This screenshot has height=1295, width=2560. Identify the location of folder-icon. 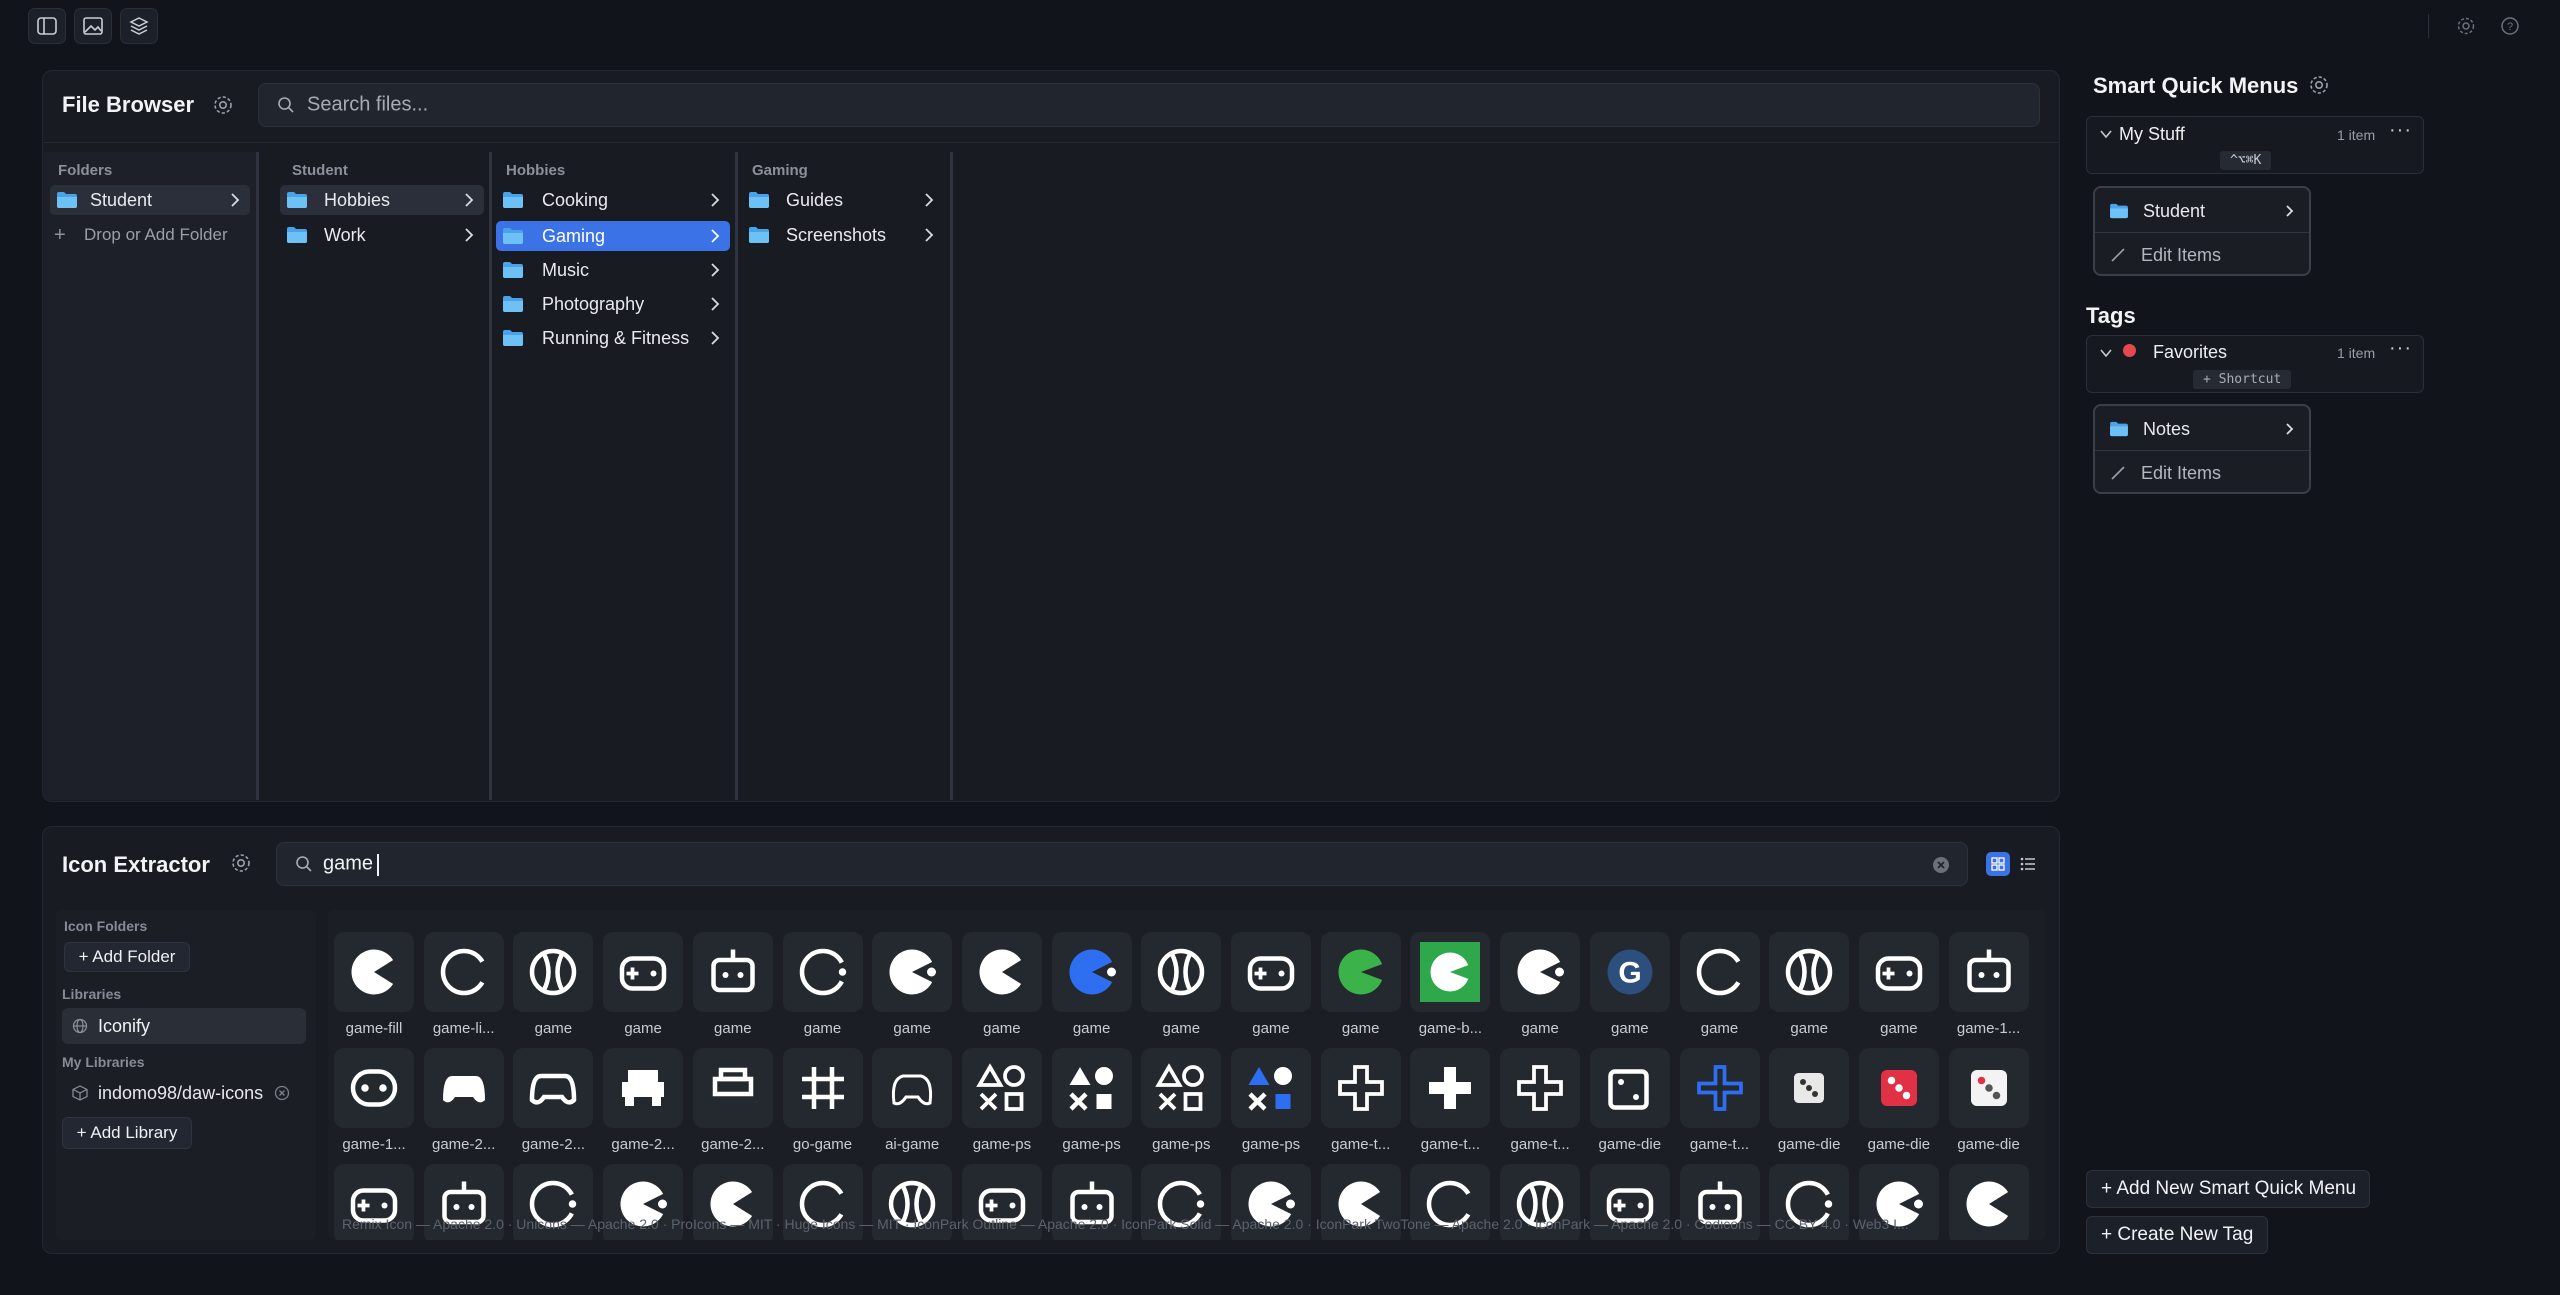
(513, 200).